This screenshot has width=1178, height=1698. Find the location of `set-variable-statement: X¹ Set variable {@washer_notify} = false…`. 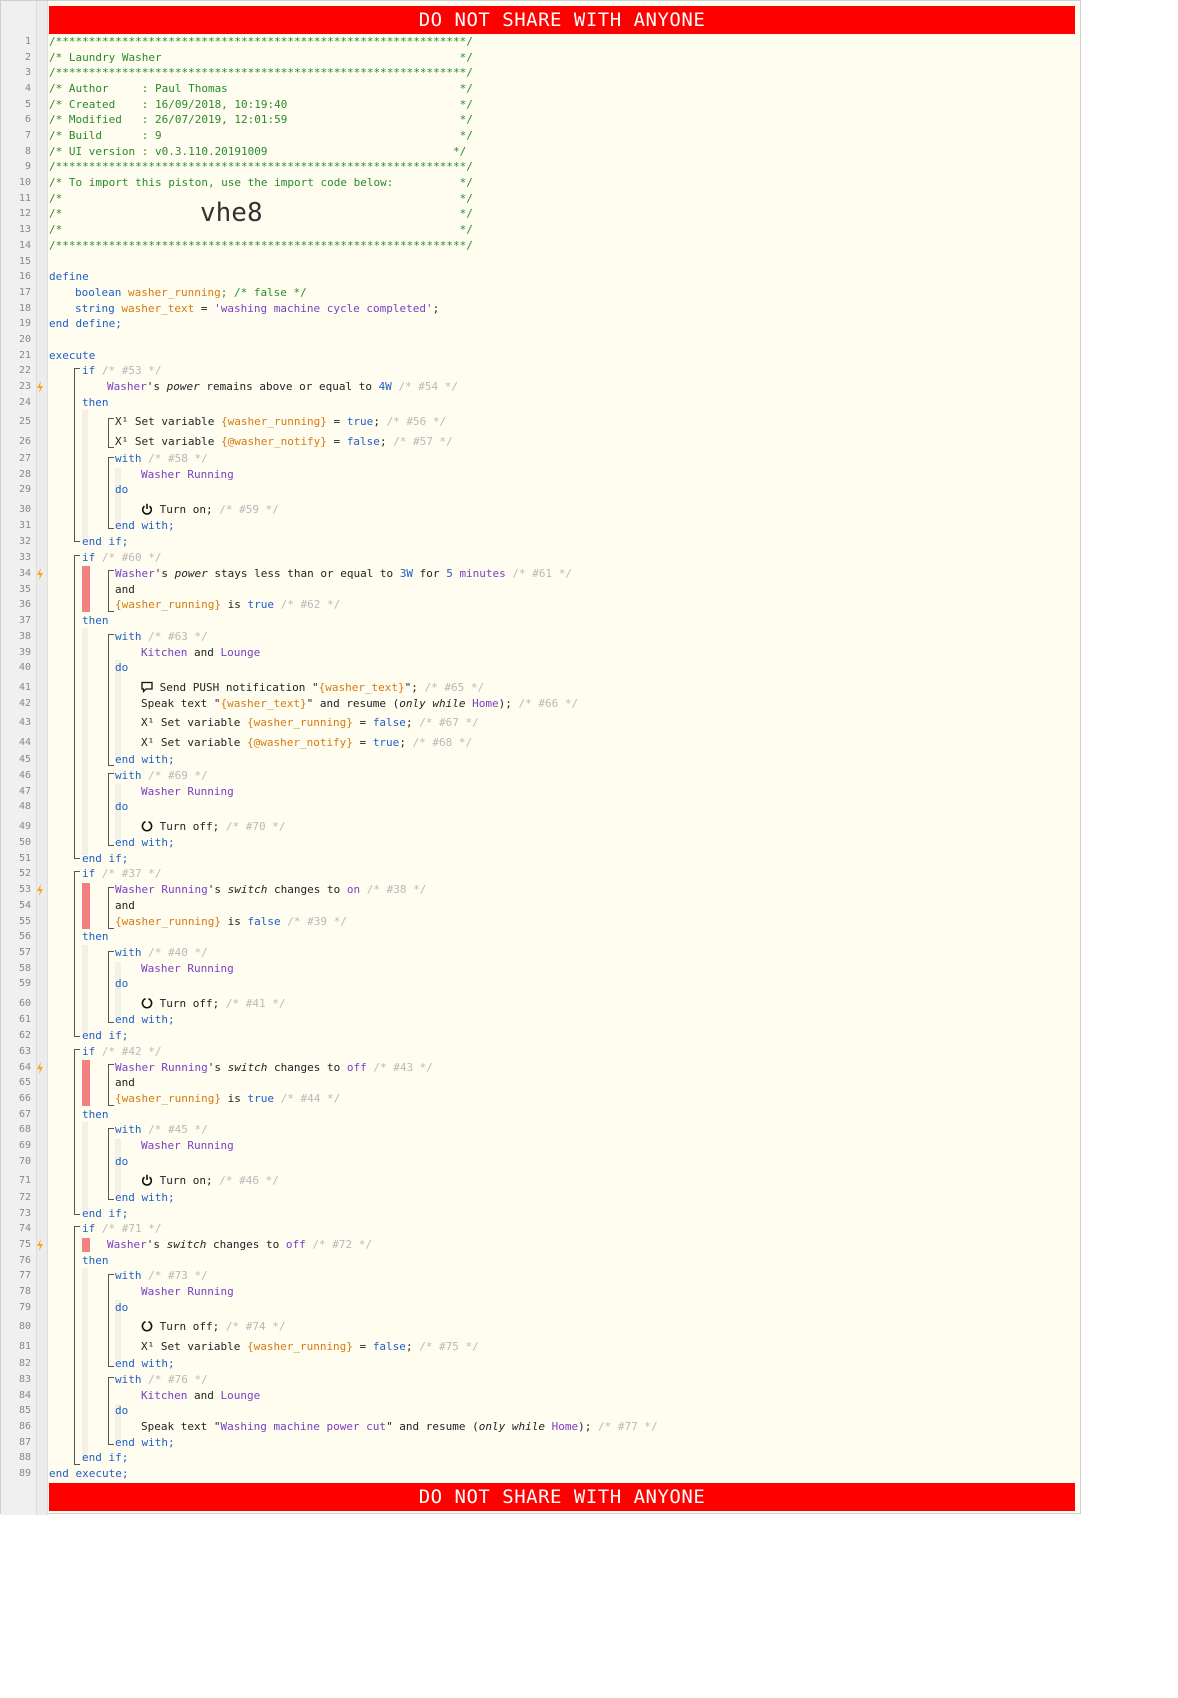

set-variable-statement: X¹ Set variable {@washer_notify} = false… is located at coordinates (284, 442).